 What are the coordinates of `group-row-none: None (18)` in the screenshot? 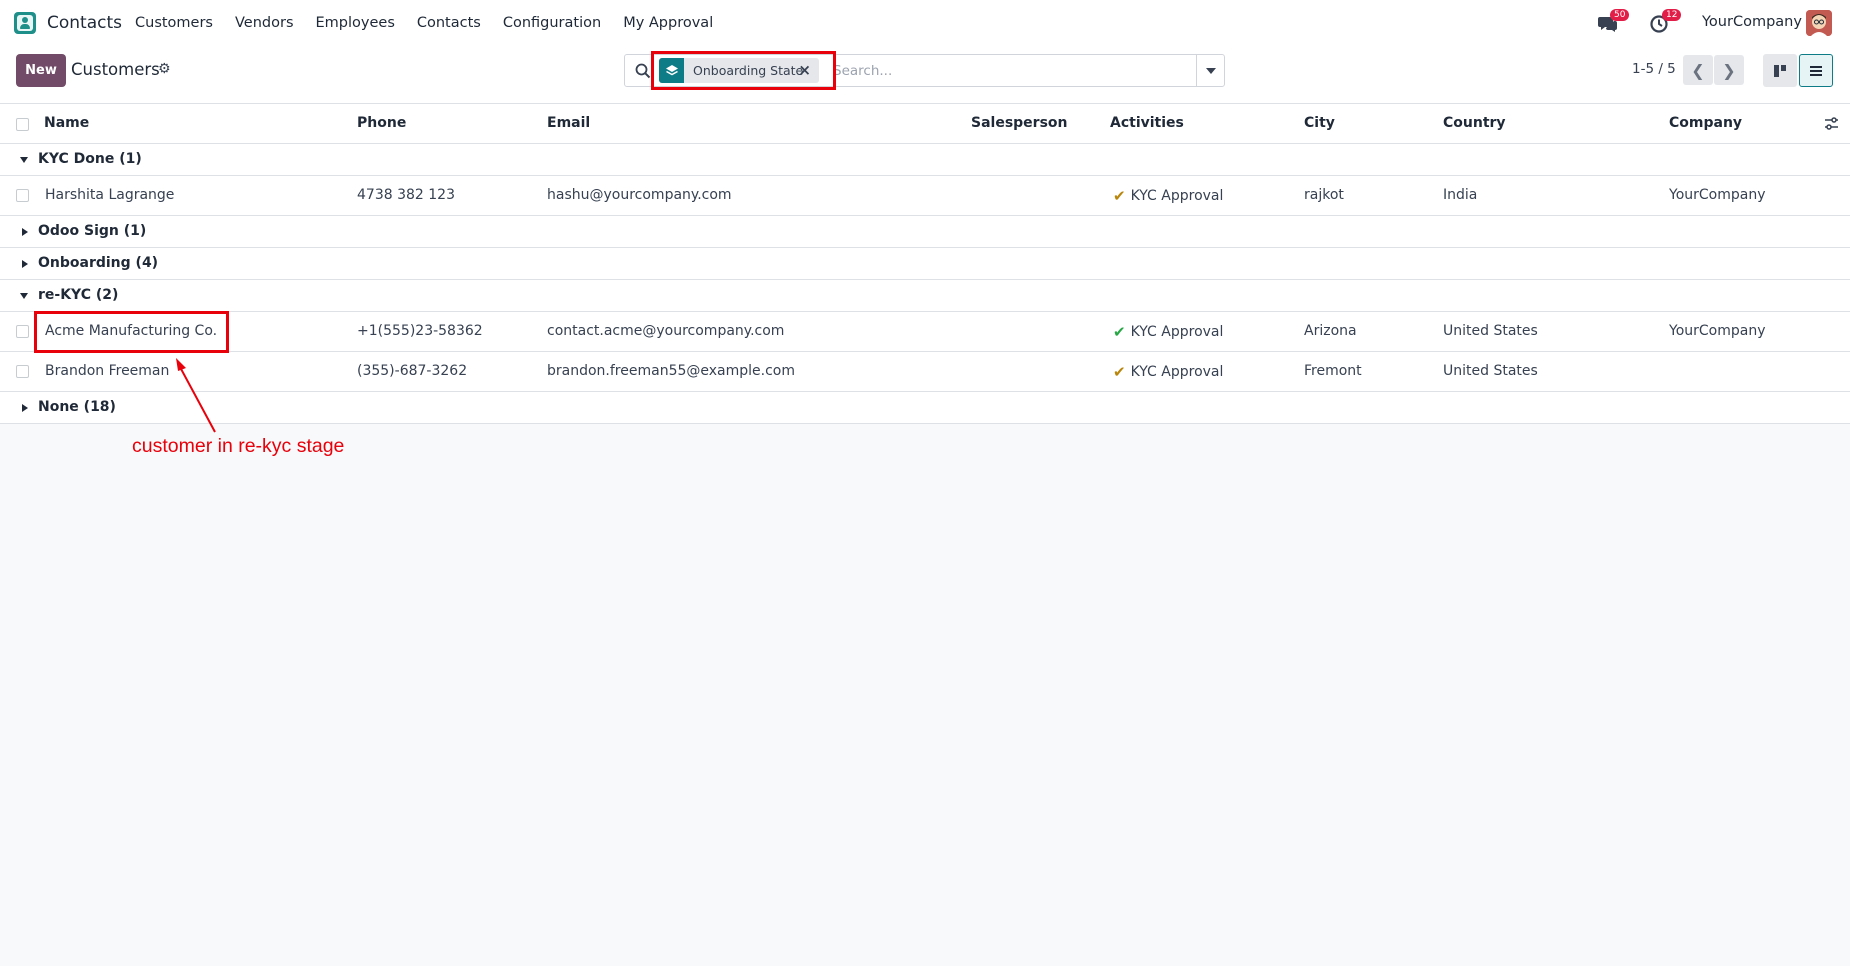 It's located at (925, 408).